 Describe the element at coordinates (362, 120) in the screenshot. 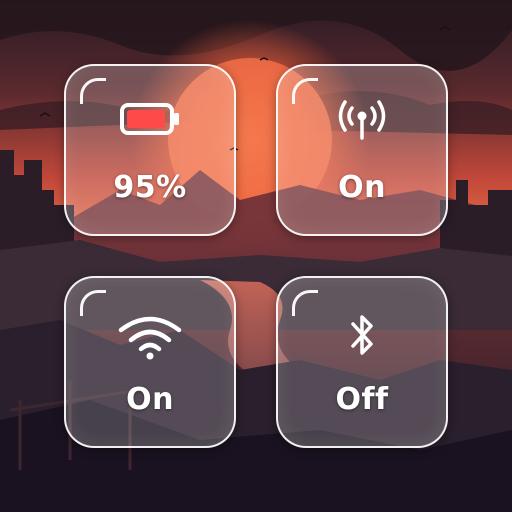

I see `antenna-signal-icon` at that location.